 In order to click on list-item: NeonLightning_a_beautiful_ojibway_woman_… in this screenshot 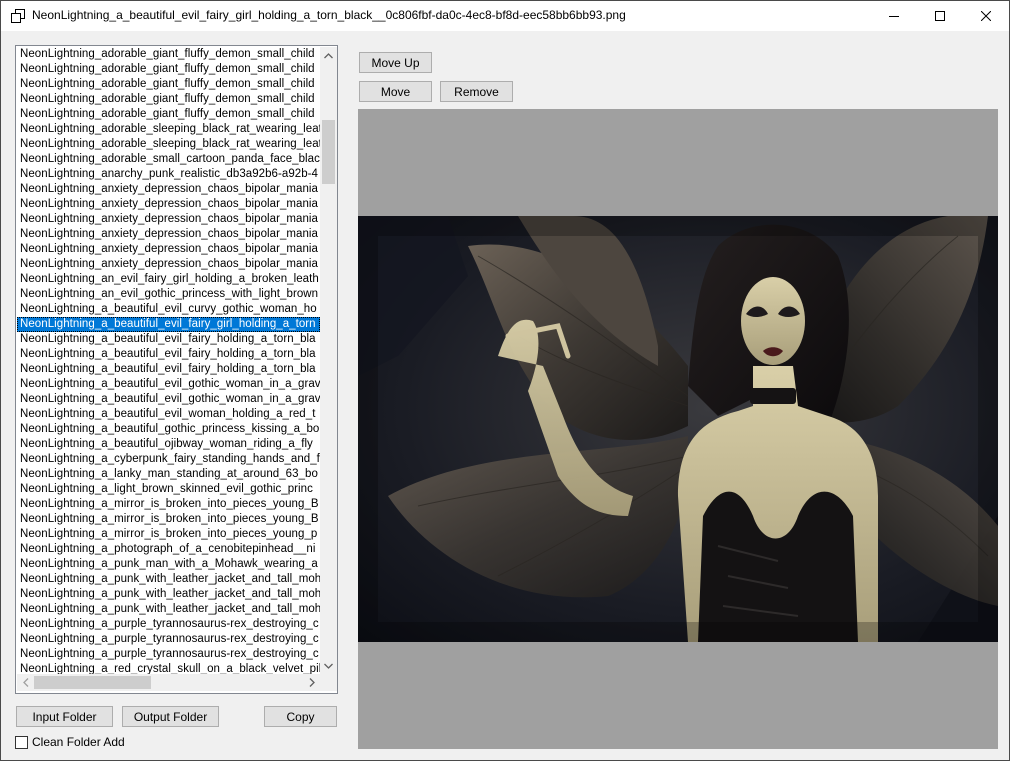, I will do `click(168, 444)`.